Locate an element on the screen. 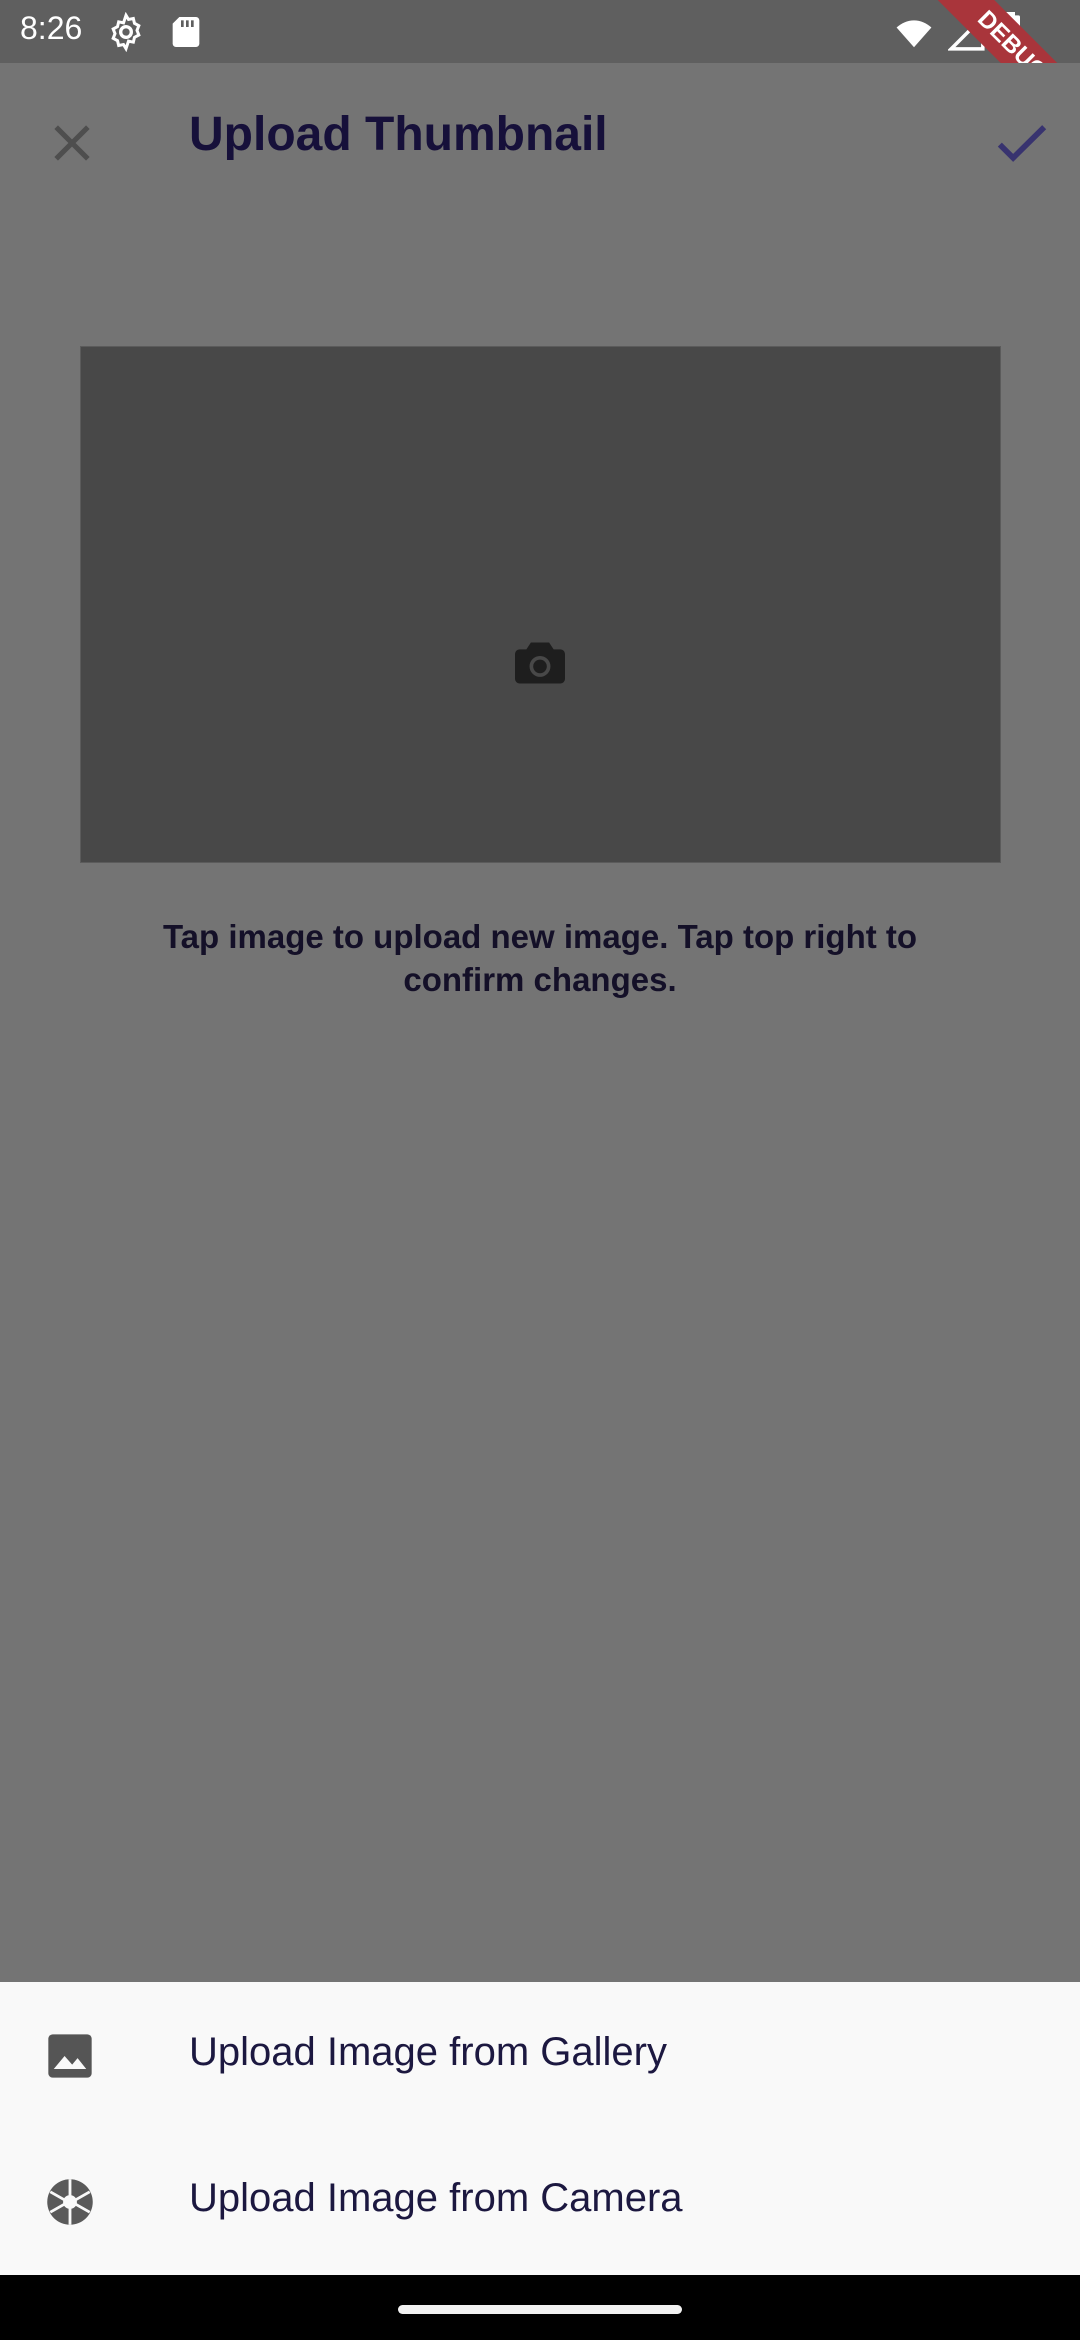  home-gesture-handle is located at coordinates (540, 2309).